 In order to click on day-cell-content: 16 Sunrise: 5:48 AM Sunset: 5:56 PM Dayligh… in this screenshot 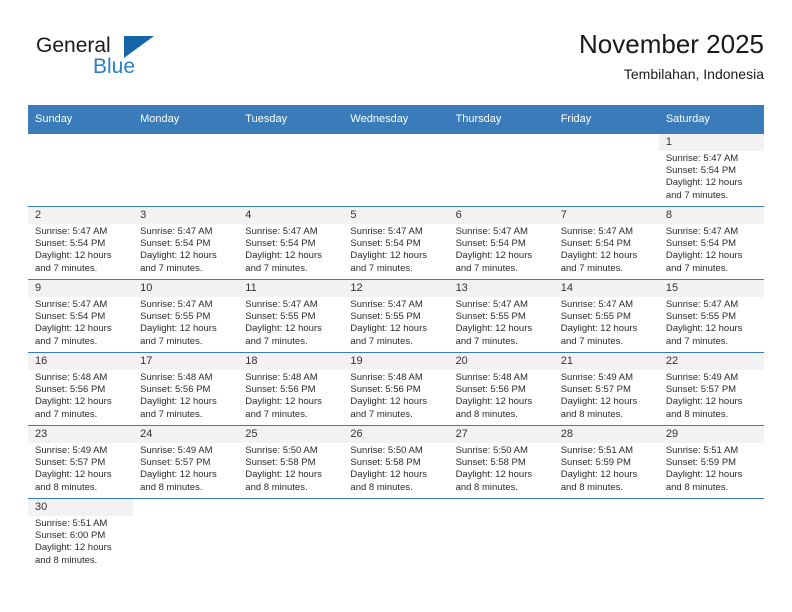, I will do `click(81, 389)`.